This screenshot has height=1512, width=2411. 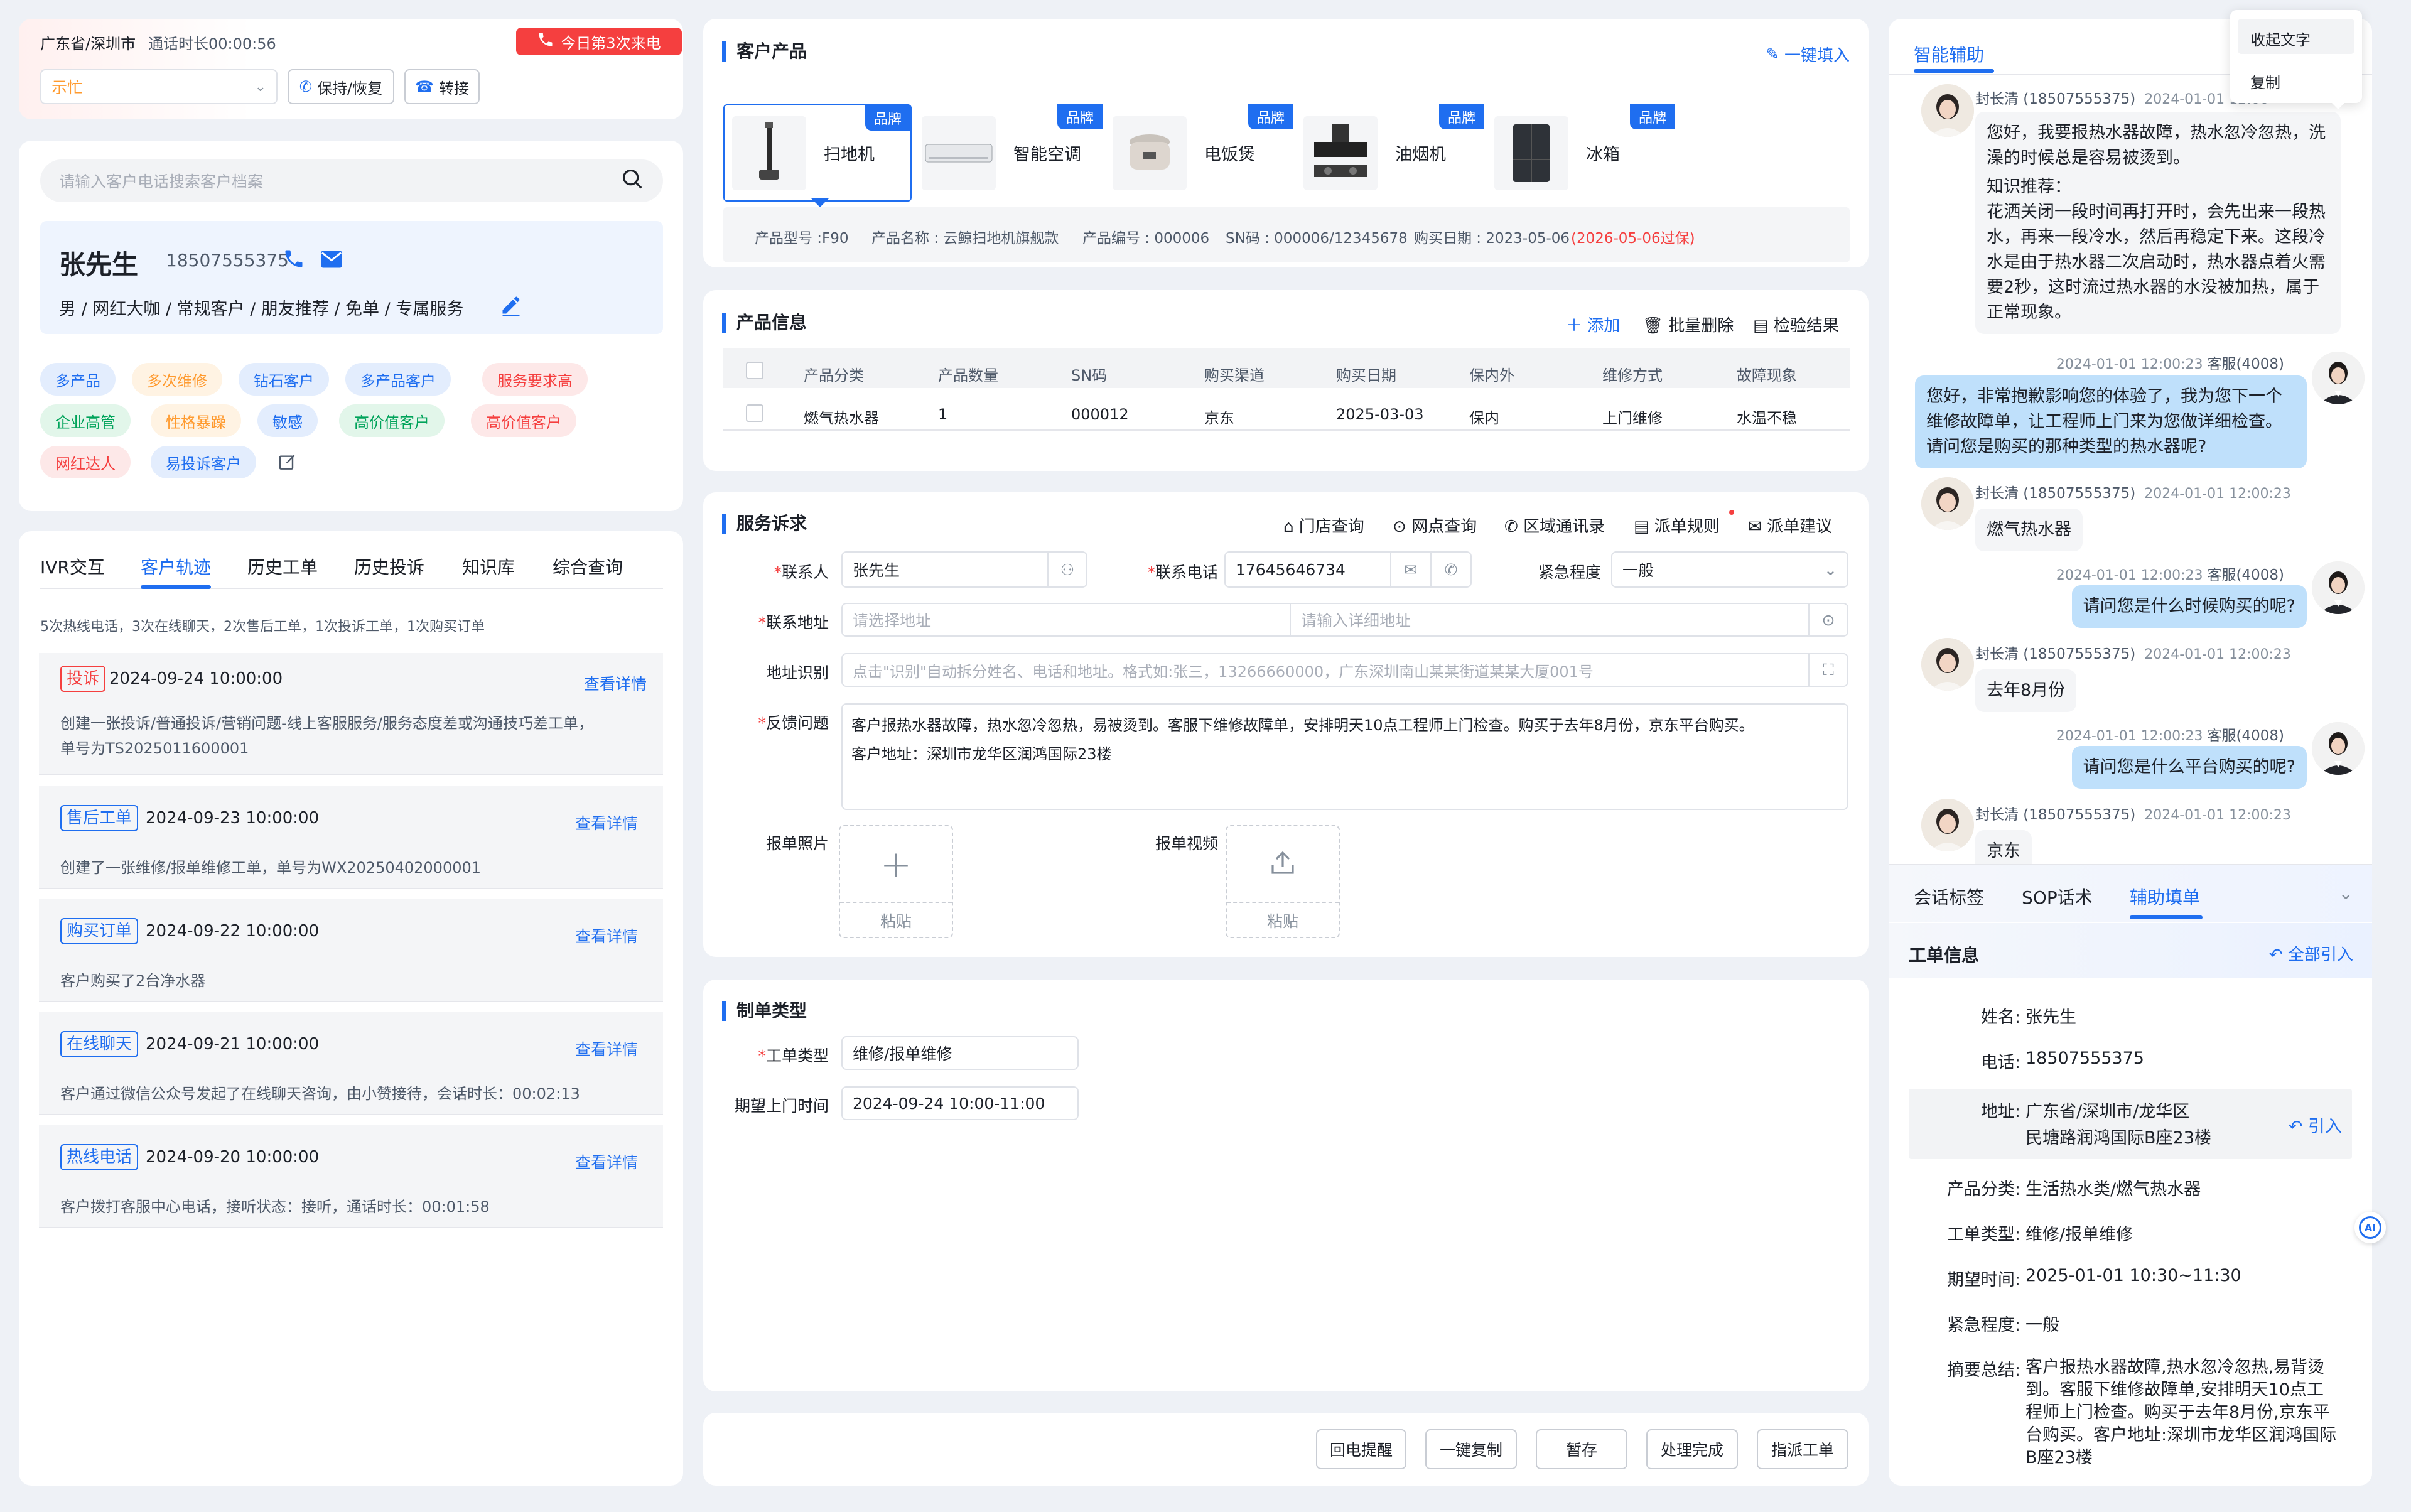 I want to click on contact-input: 张先生 ⚇, so click(x=964, y=569).